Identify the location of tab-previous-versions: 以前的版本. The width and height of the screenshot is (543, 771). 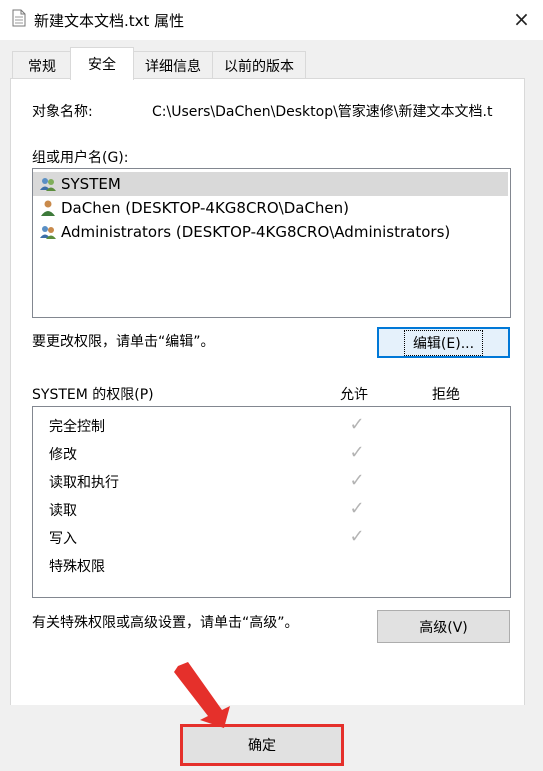
(259, 65).